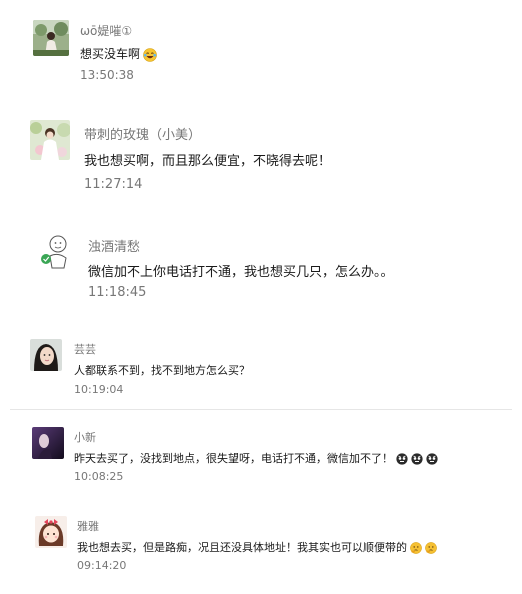  I want to click on comment-author: ωō媞嗺①, so click(106, 30).